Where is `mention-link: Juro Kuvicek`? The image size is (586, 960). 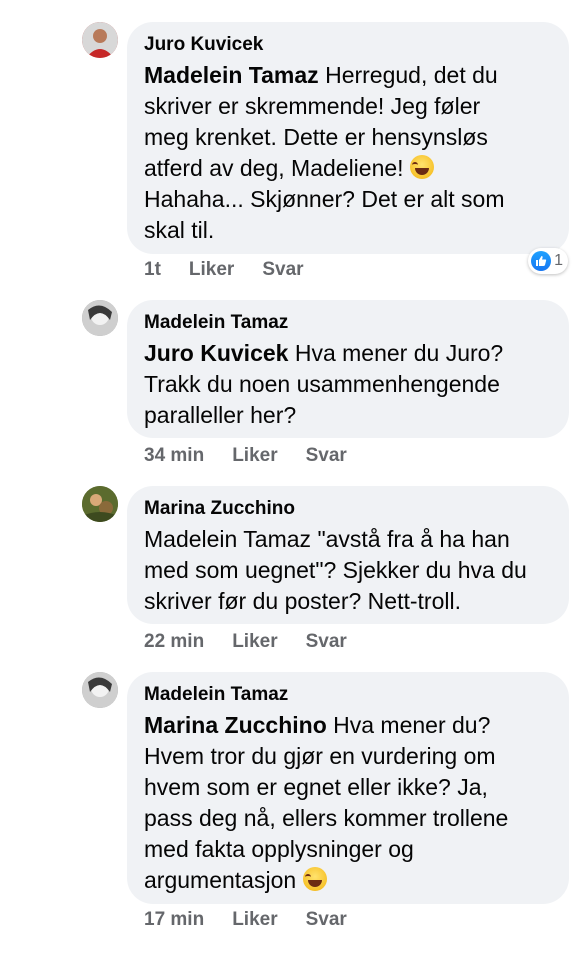
mention-link: Juro Kuvicek is located at coordinates (216, 353).